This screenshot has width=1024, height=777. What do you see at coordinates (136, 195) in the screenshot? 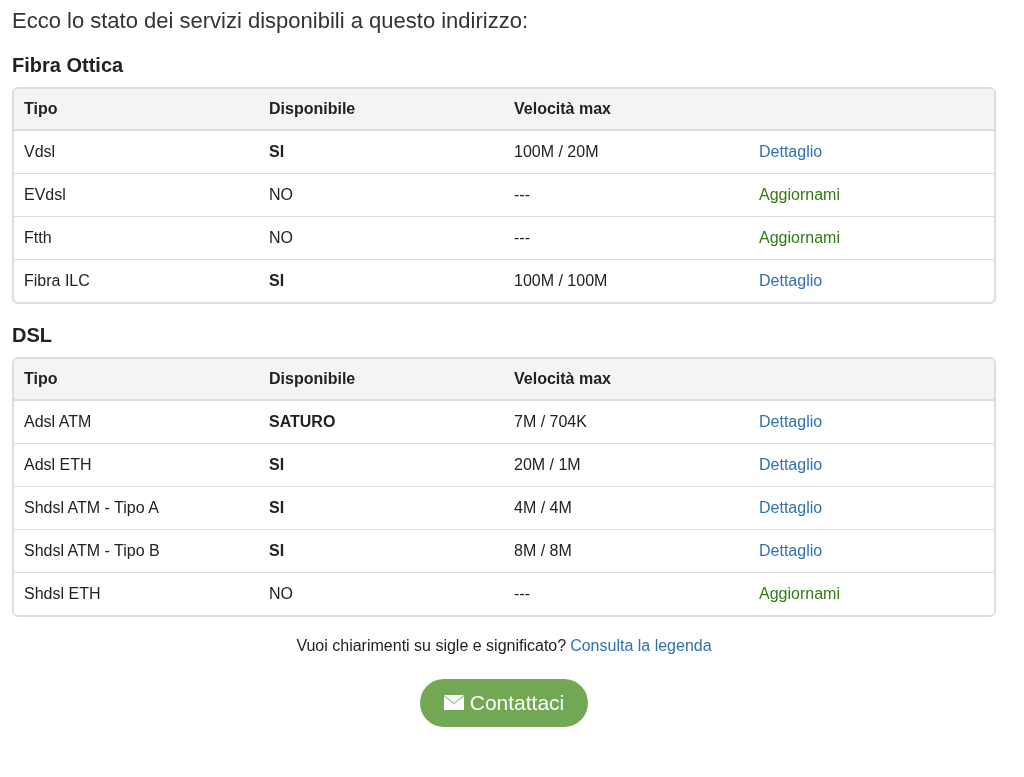
I see `table-cell: EVdsl` at bounding box center [136, 195].